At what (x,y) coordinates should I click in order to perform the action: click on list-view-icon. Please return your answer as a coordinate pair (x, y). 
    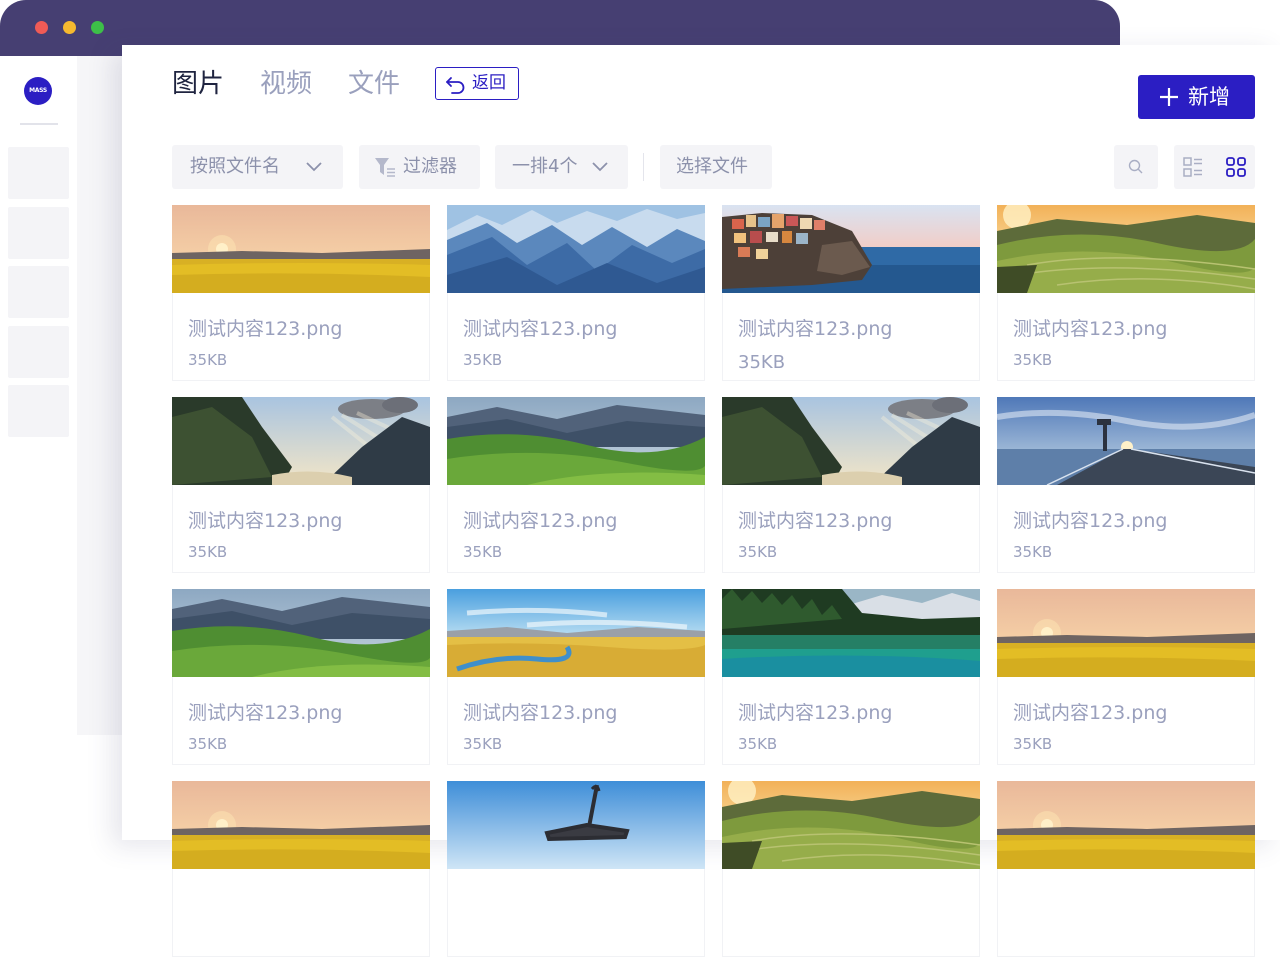
    Looking at the image, I should click on (1193, 167).